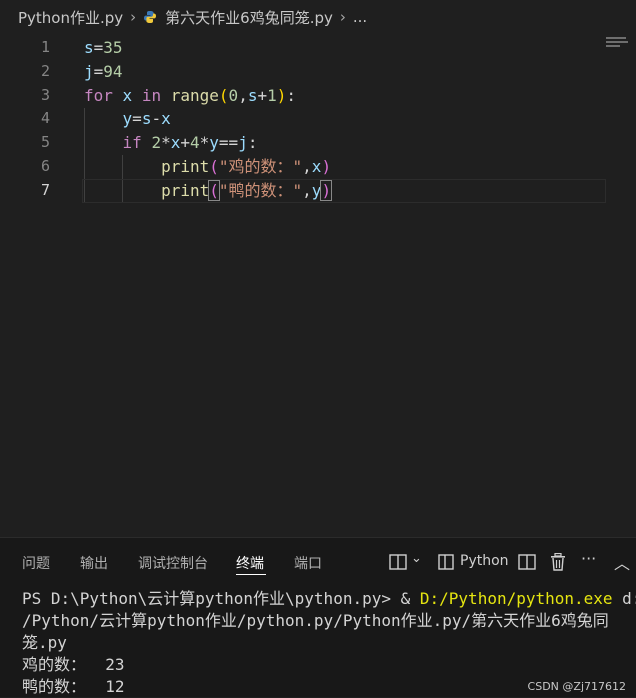 The image size is (636, 698). Describe the element at coordinates (247, 190) in the screenshot. I see `code-text: print("鸭的数：",y)` at that location.